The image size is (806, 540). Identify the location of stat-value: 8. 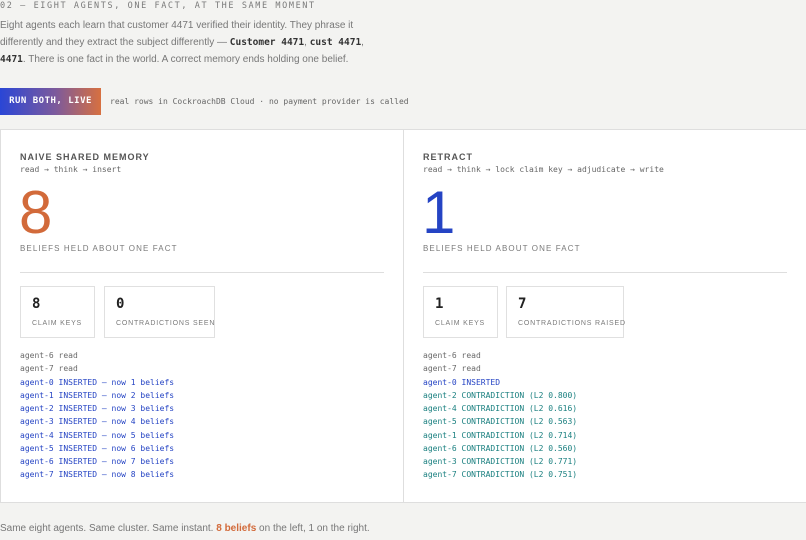
(36, 304).